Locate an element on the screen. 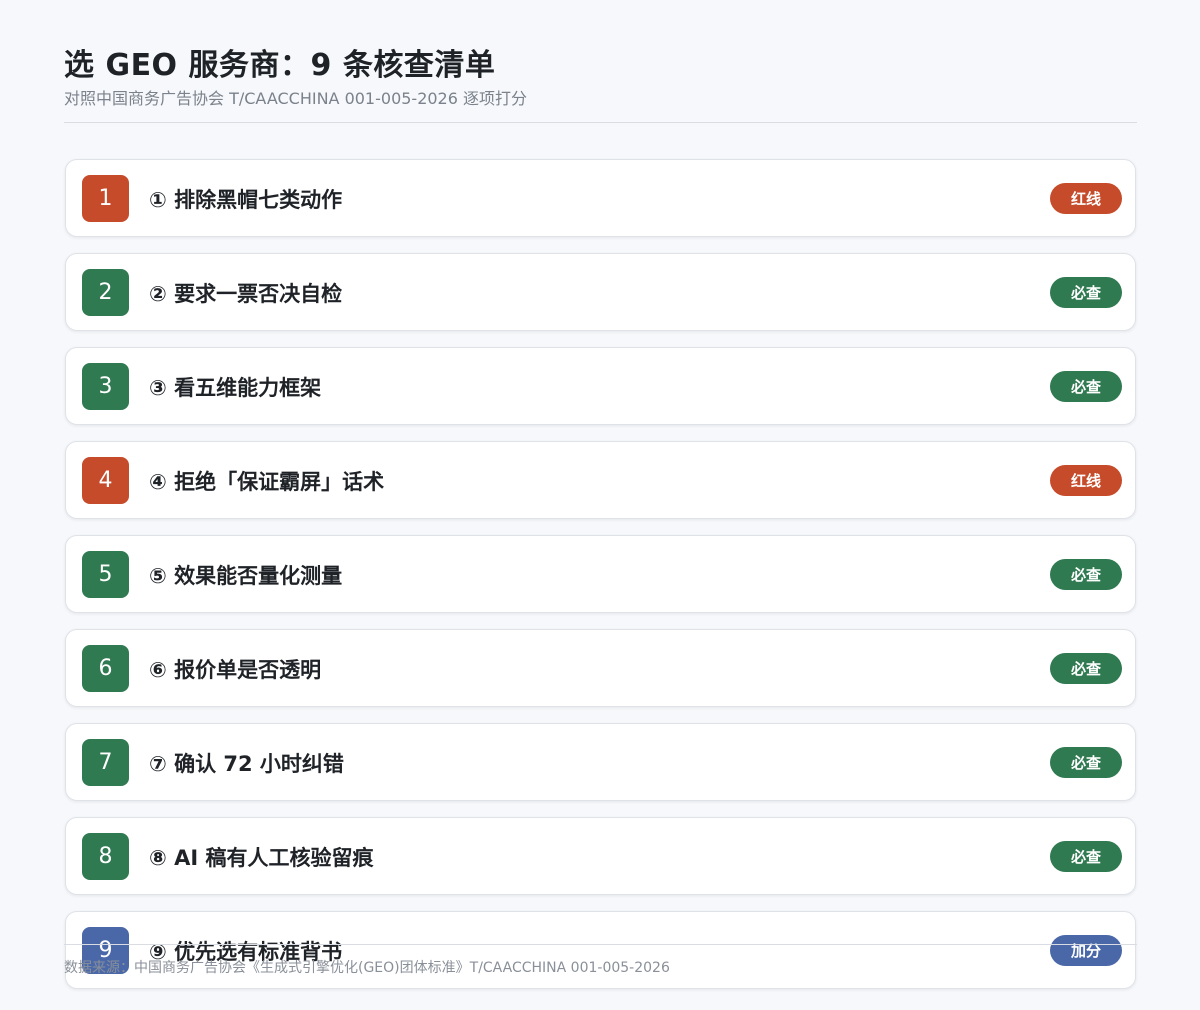  item-number-badge: 5 is located at coordinates (105, 574).